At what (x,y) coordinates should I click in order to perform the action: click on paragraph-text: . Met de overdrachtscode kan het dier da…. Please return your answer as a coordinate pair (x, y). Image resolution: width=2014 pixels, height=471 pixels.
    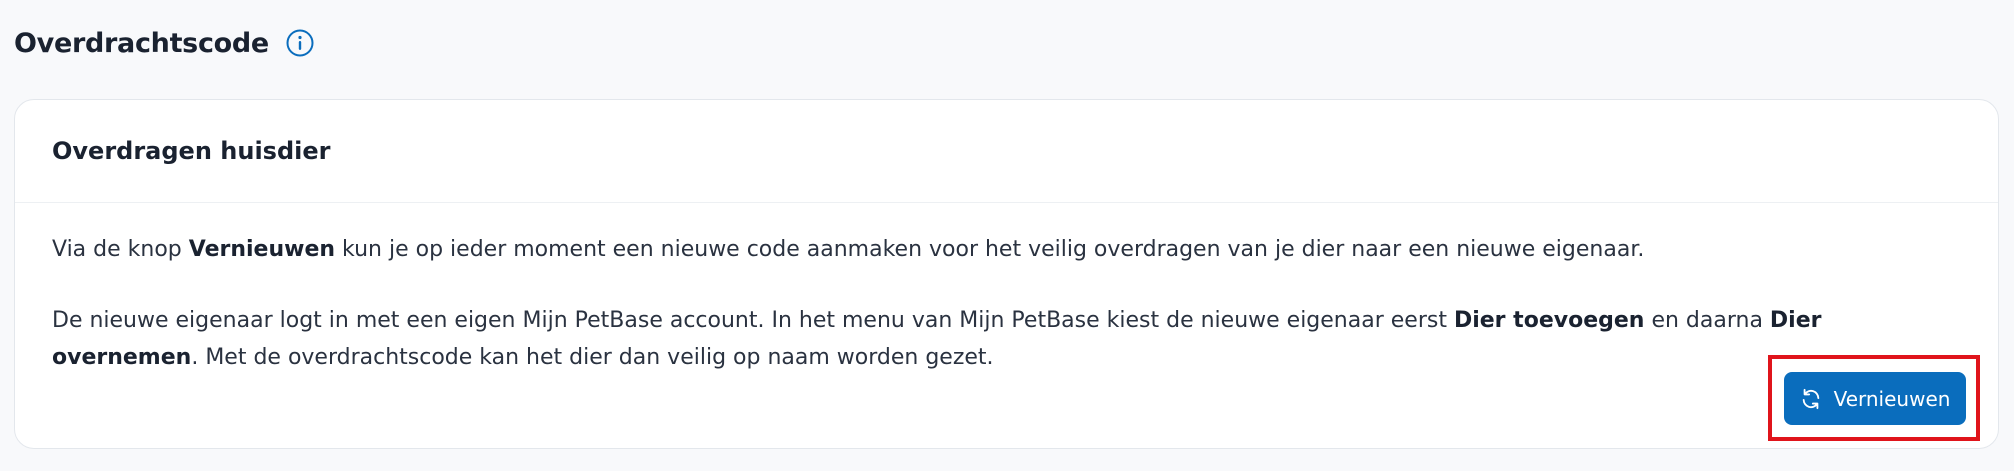
    Looking at the image, I should click on (592, 357).